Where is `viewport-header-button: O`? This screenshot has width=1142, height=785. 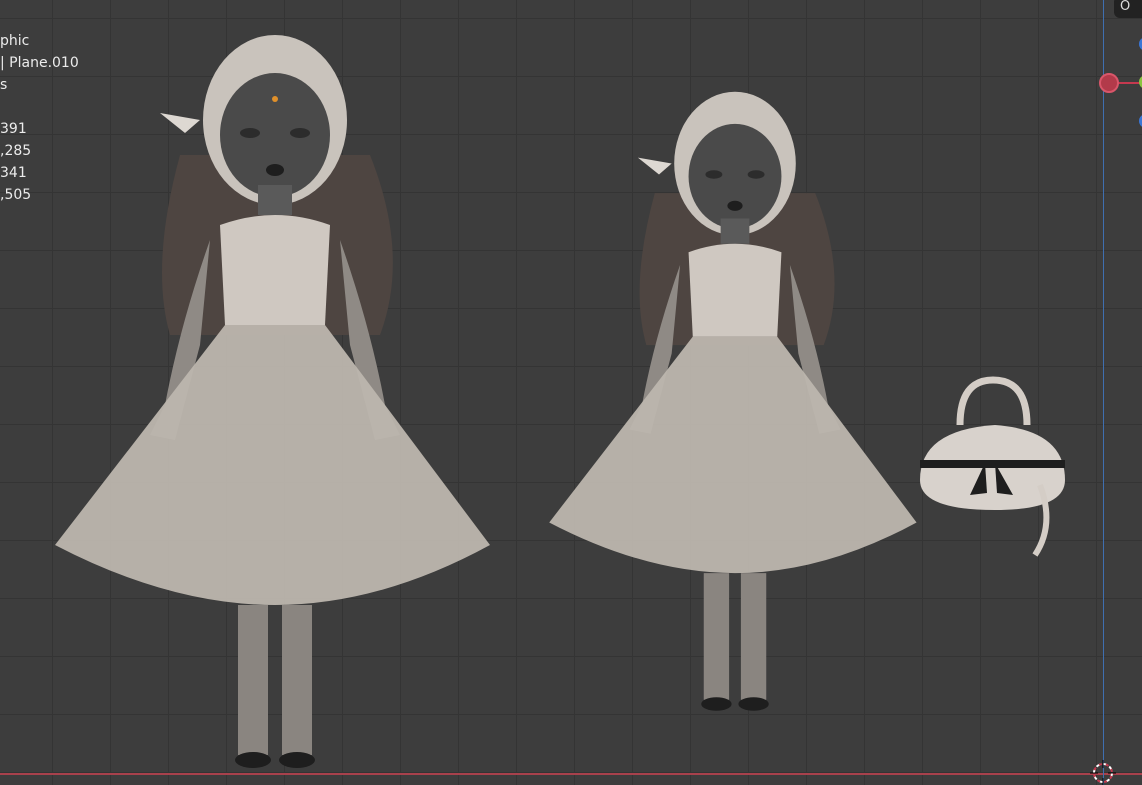
viewport-header-button: O is located at coordinates (1128, 9).